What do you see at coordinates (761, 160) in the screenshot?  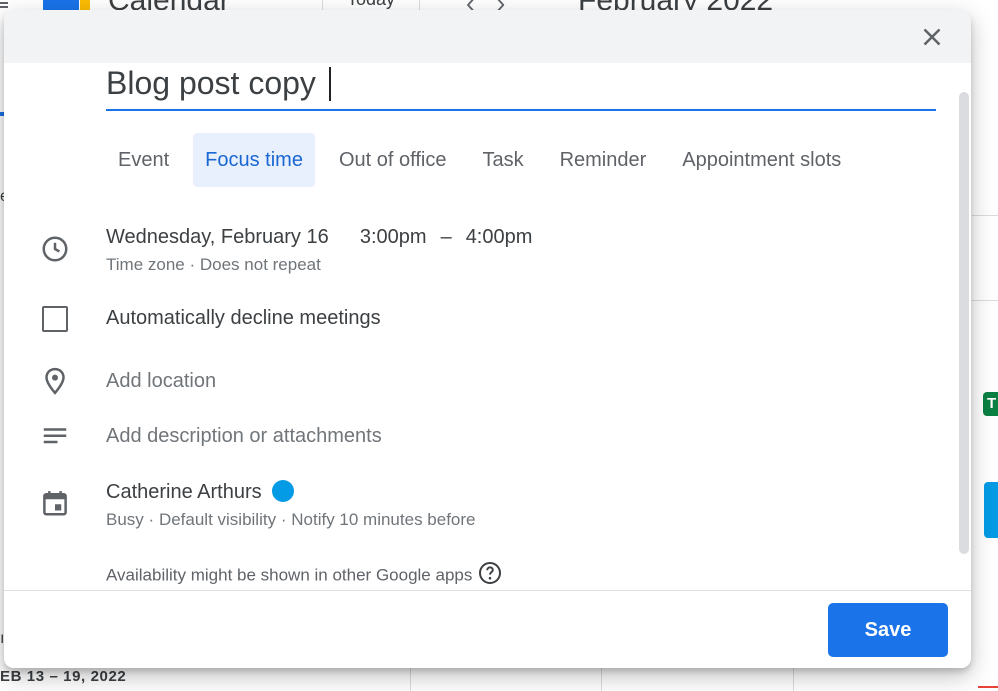 I see `tab-appointment-slots: Appointment slots` at bounding box center [761, 160].